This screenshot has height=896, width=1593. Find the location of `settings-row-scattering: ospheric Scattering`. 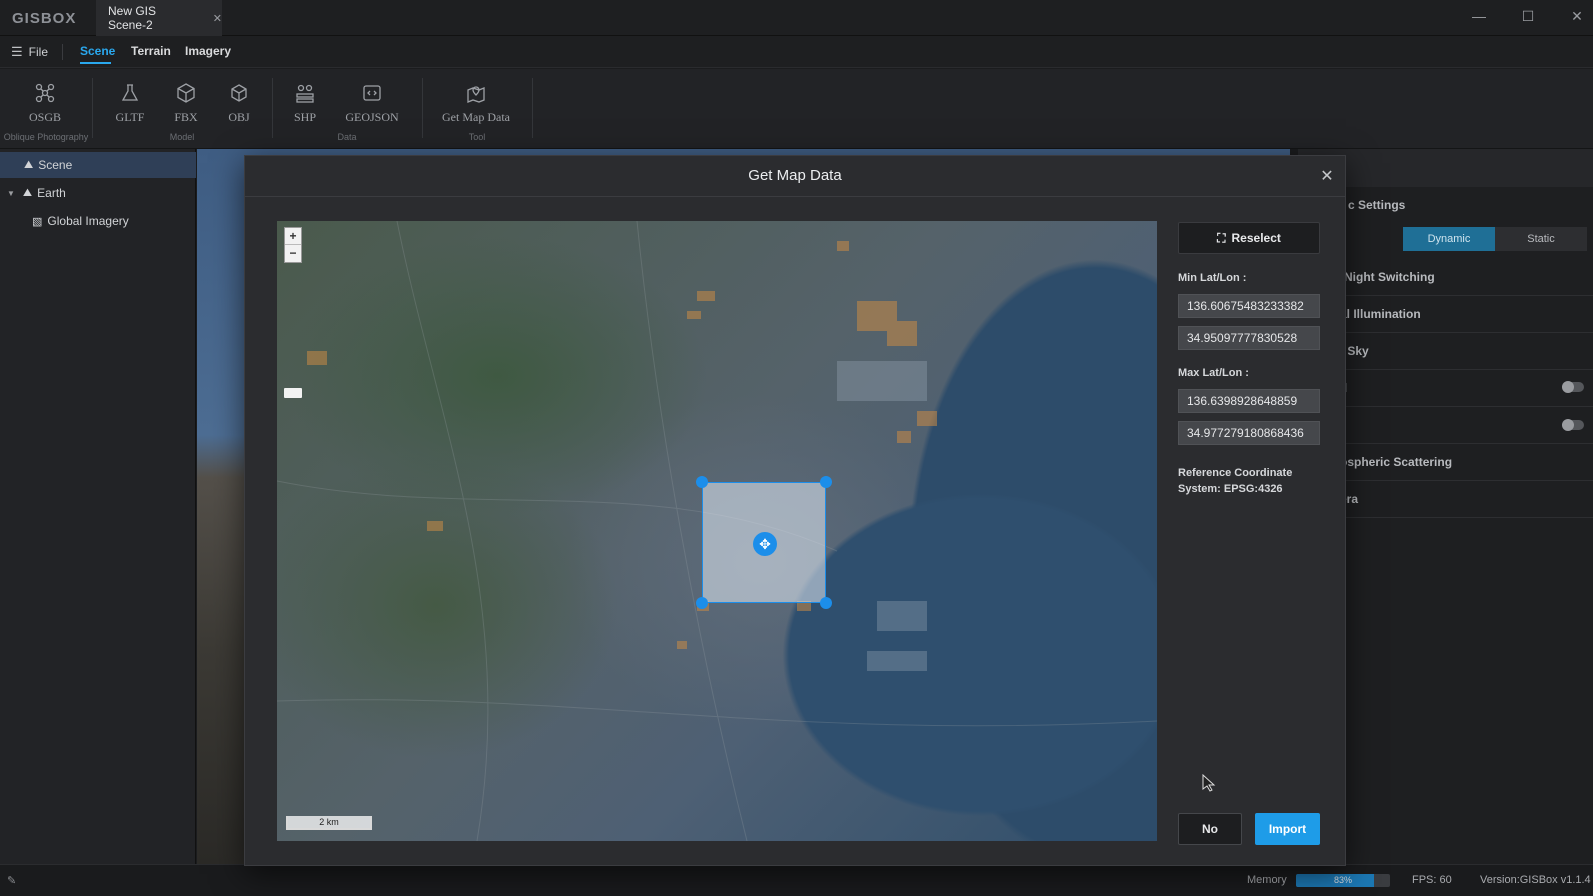

settings-row-scattering: ospheric Scattering is located at coordinates (1466, 462).